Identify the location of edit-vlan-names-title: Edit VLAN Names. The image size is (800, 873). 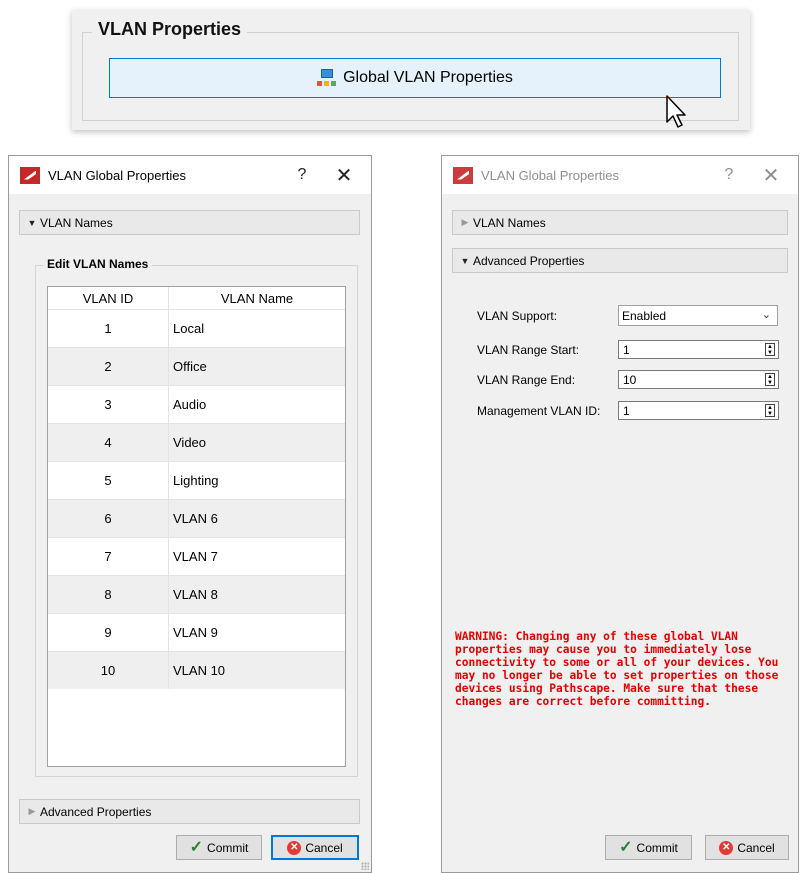
(98, 264).